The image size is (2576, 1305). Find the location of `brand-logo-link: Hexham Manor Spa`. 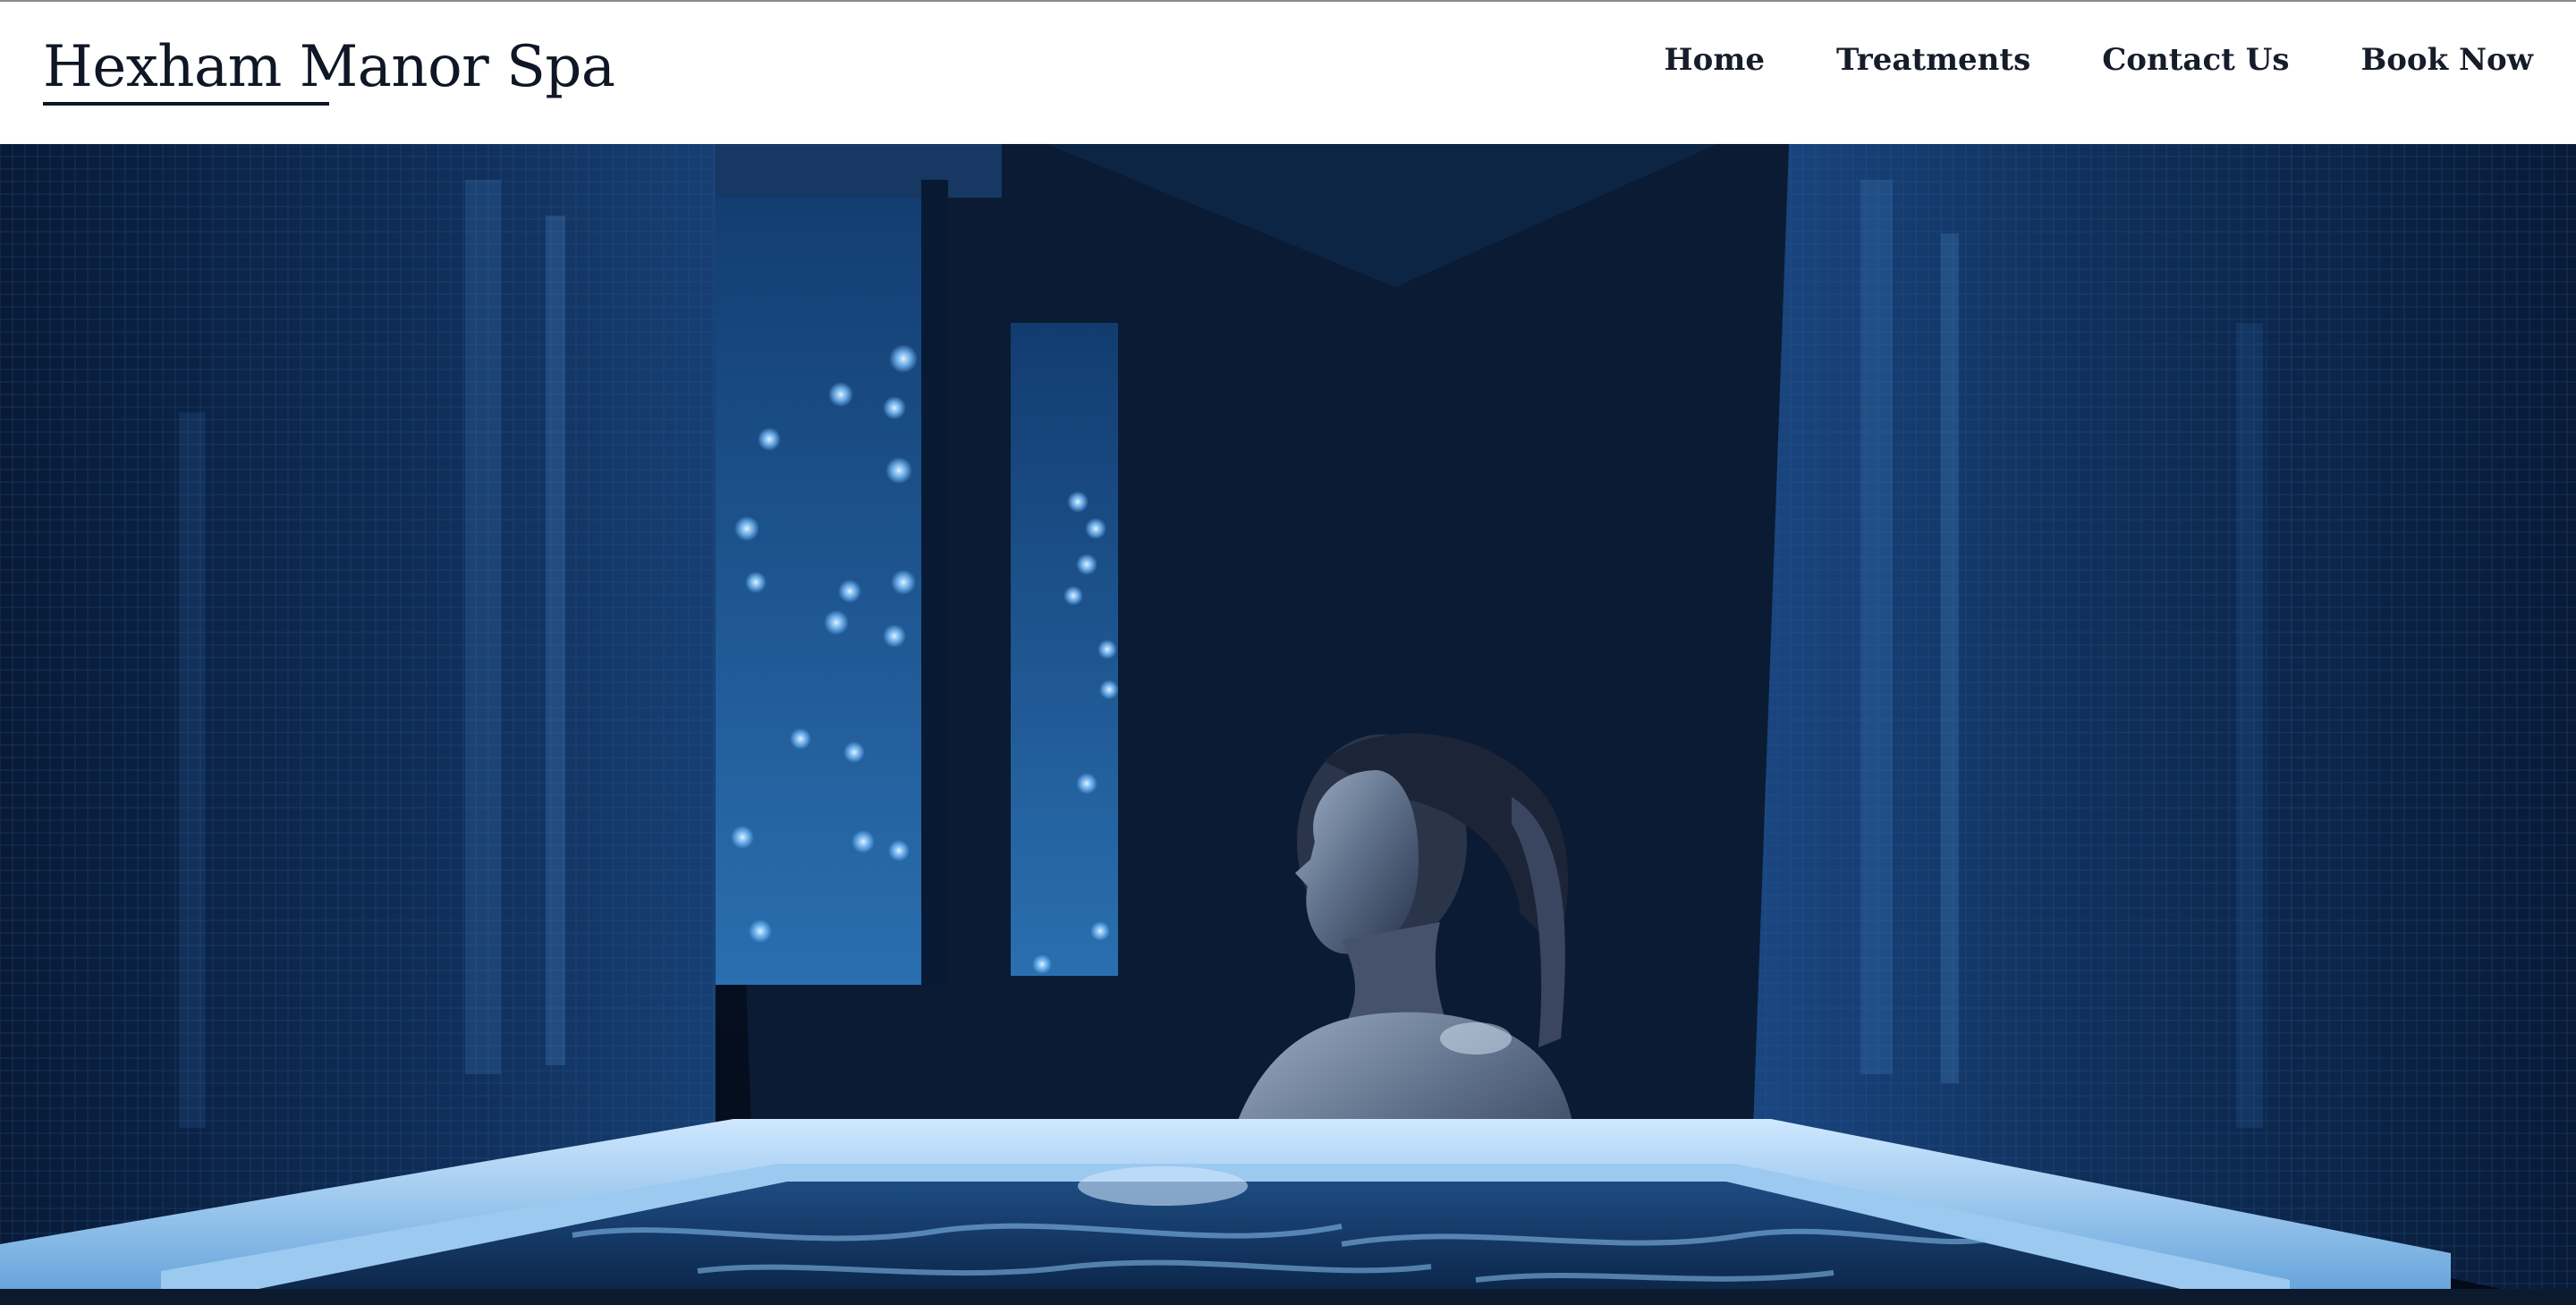

brand-logo-link: Hexham Manor Spa is located at coordinates (329, 67).